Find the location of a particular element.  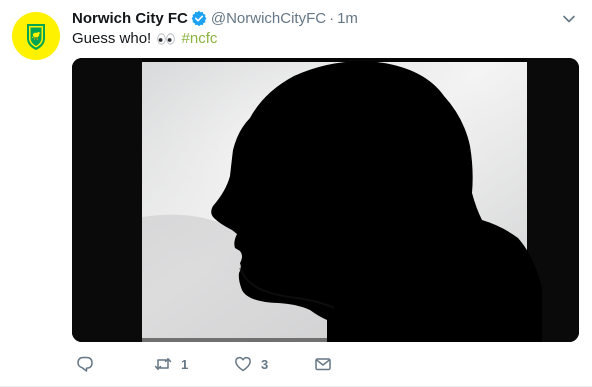

display-name: Norwich City FC is located at coordinates (130, 18).